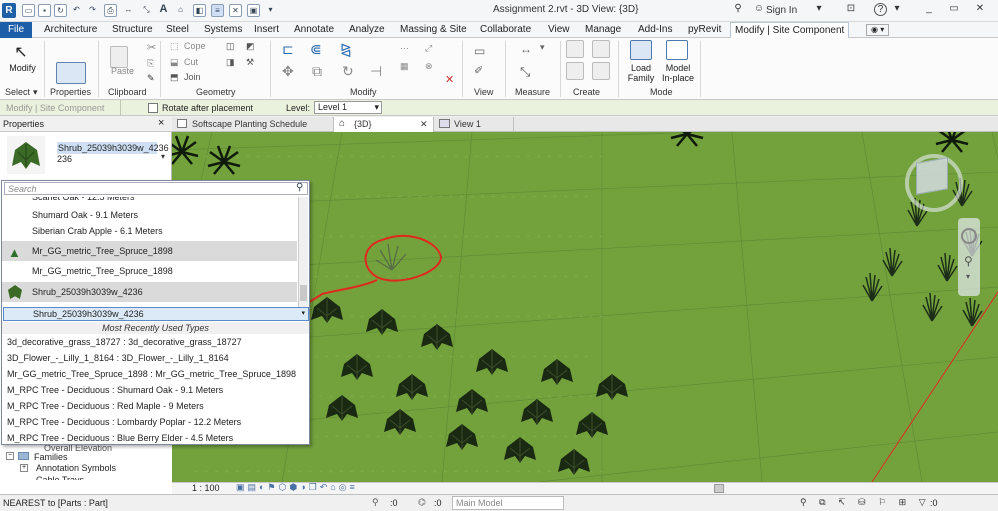 The image size is (998, 511). What do you see at coordinates (149, 292) in the screenshot?
I see `list-item: Shrub_25039h3039w_4236` at bounding box center [149, 292].